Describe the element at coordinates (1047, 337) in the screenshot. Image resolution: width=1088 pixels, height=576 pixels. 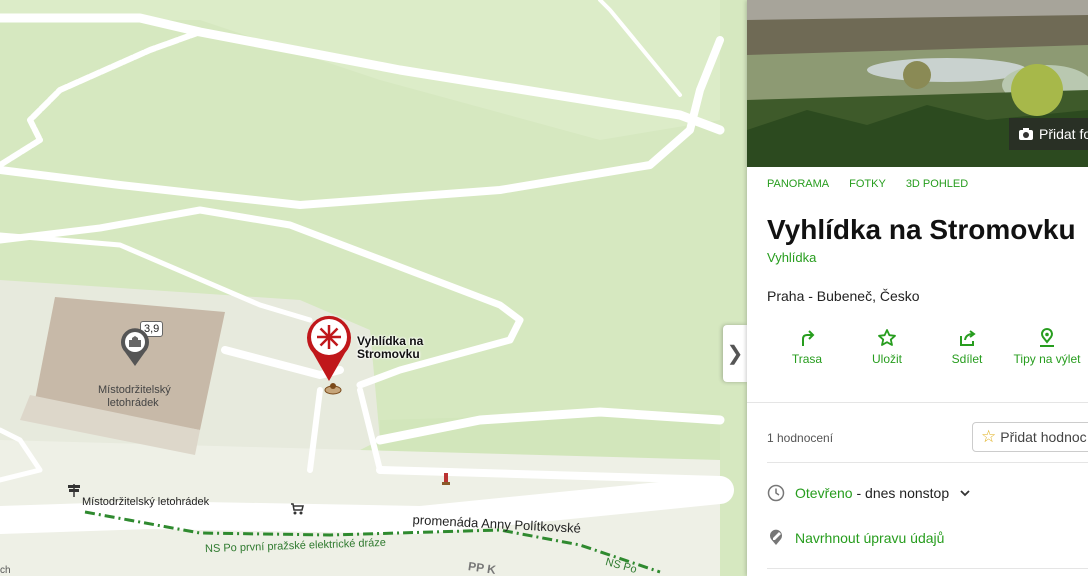
I see `location-pin-icon` at that location.